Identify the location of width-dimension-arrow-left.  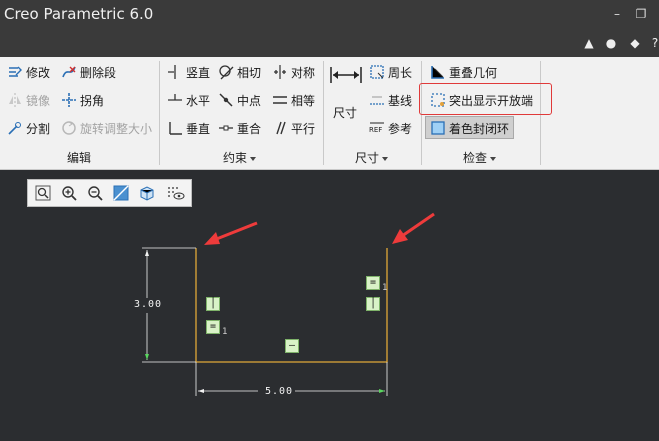
(201, 391).